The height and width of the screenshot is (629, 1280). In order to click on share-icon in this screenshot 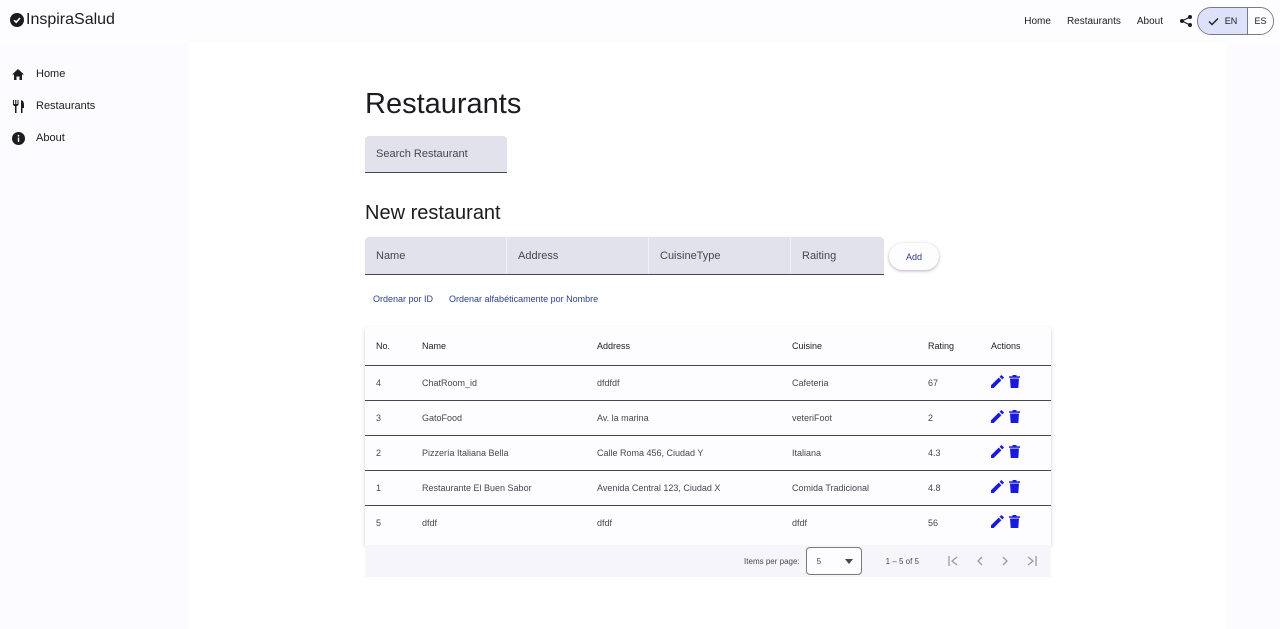, I will do `click(1186, 21)`.